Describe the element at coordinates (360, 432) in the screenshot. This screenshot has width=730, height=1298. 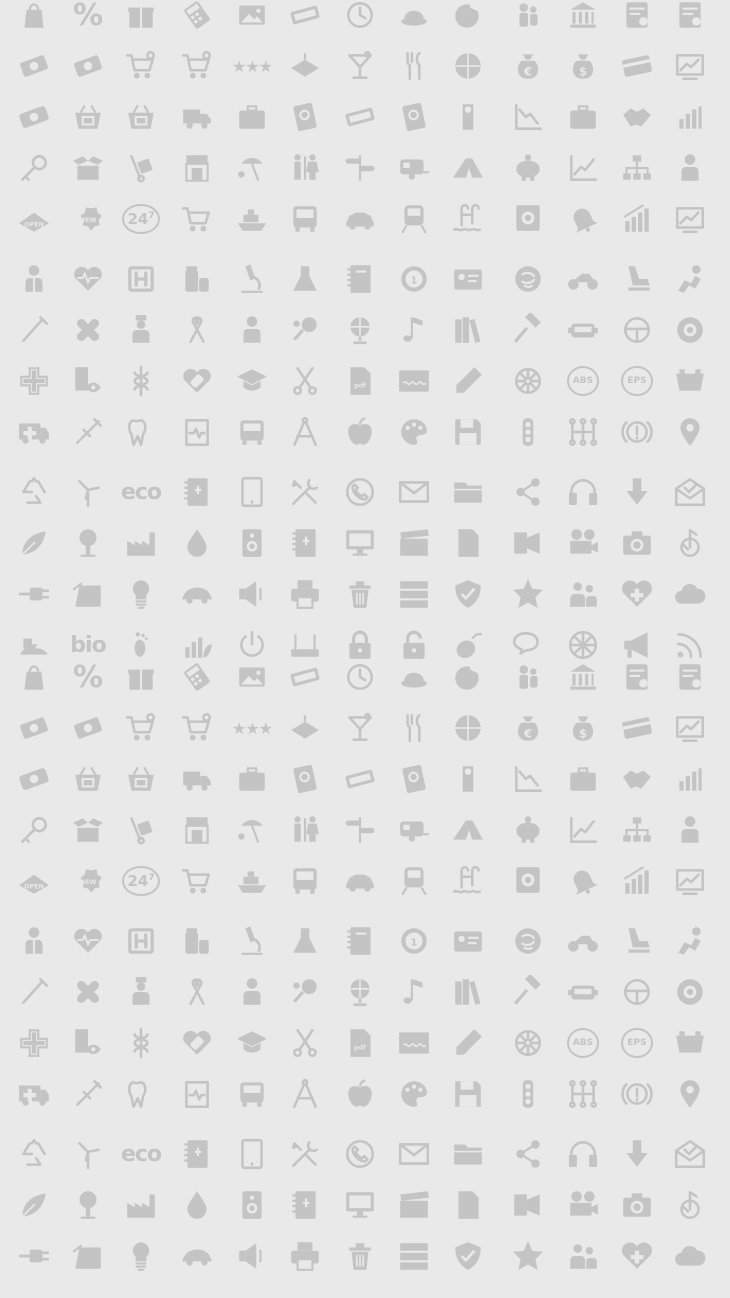
I see `apple-icon` at that location.